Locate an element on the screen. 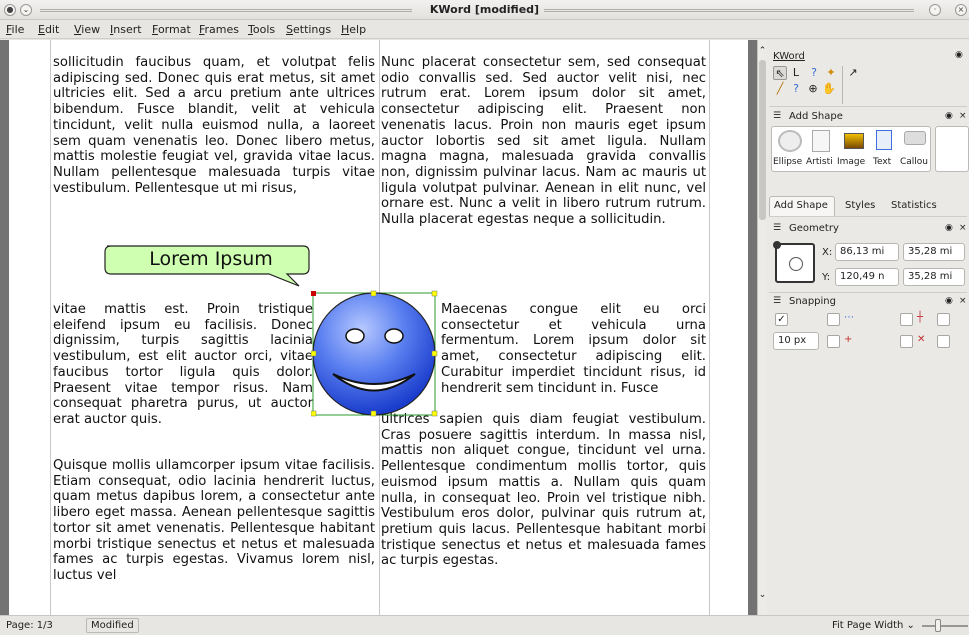 Image resolution: width=969 pixels, height=635 pixels. snap-enable-checkbox: ✓ is located at coordinates (781, 319).